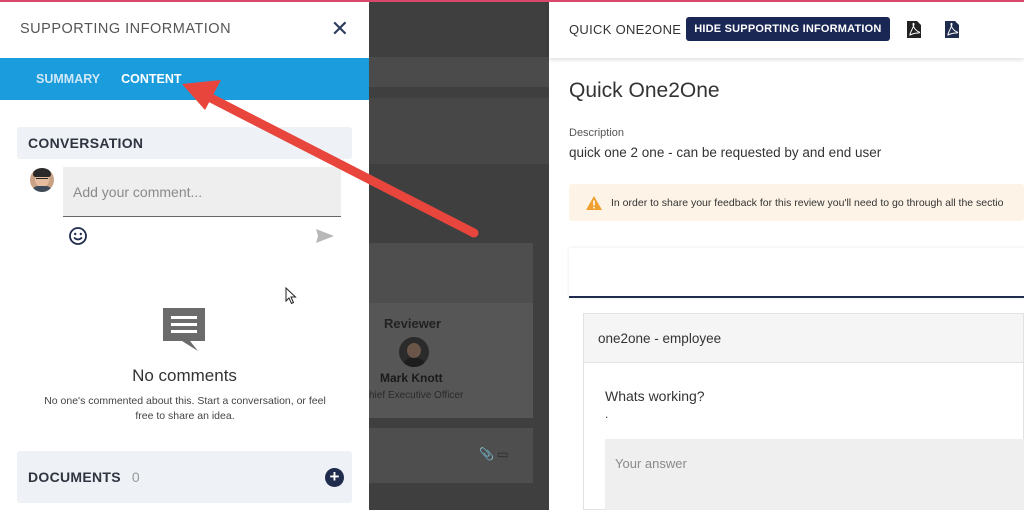 This screenshot has height=510, width=1024. I want to click on reviewer-avatar, so click(414, 352).